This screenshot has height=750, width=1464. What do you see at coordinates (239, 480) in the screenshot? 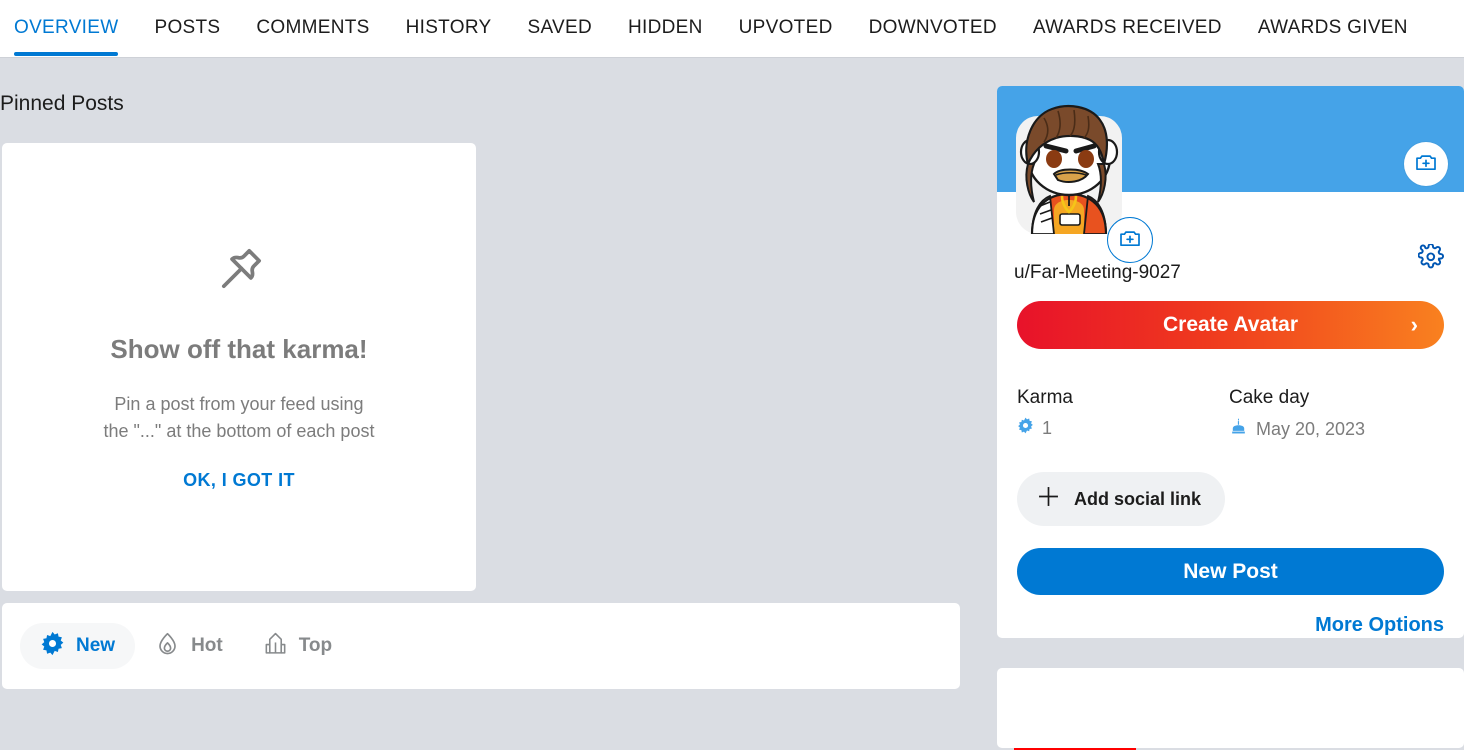
I see `pinned-ok-got-it-button: OK, I GOT IT` at bounding box center [239, 480].